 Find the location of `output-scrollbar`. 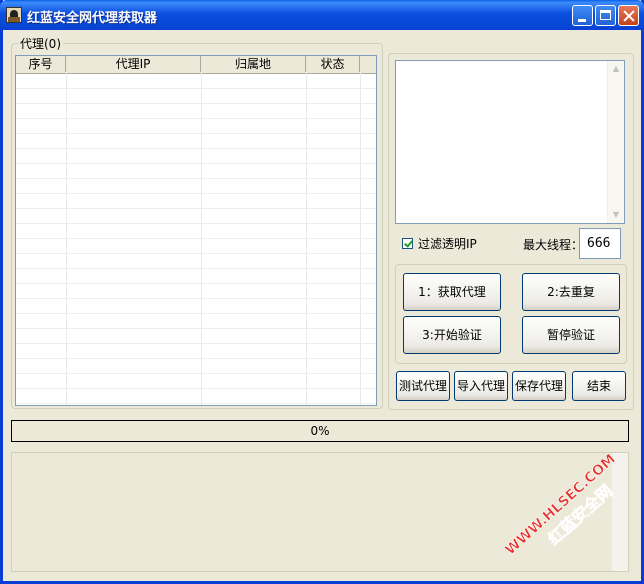

output-scrollbar is located at coordinates (620, 512).